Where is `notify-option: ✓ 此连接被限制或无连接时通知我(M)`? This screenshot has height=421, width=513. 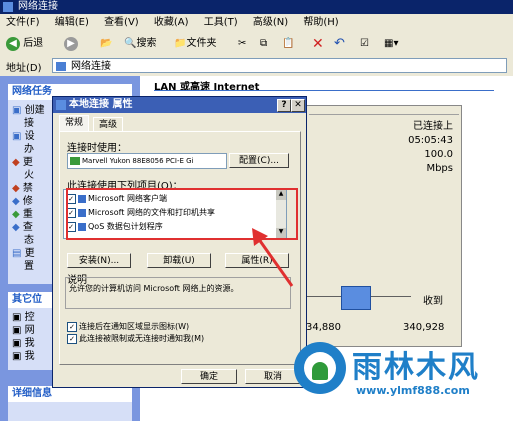 notify-option: ✓ 此连接被限制或无连接时通知我(M) is located at coordinates (135, 338).